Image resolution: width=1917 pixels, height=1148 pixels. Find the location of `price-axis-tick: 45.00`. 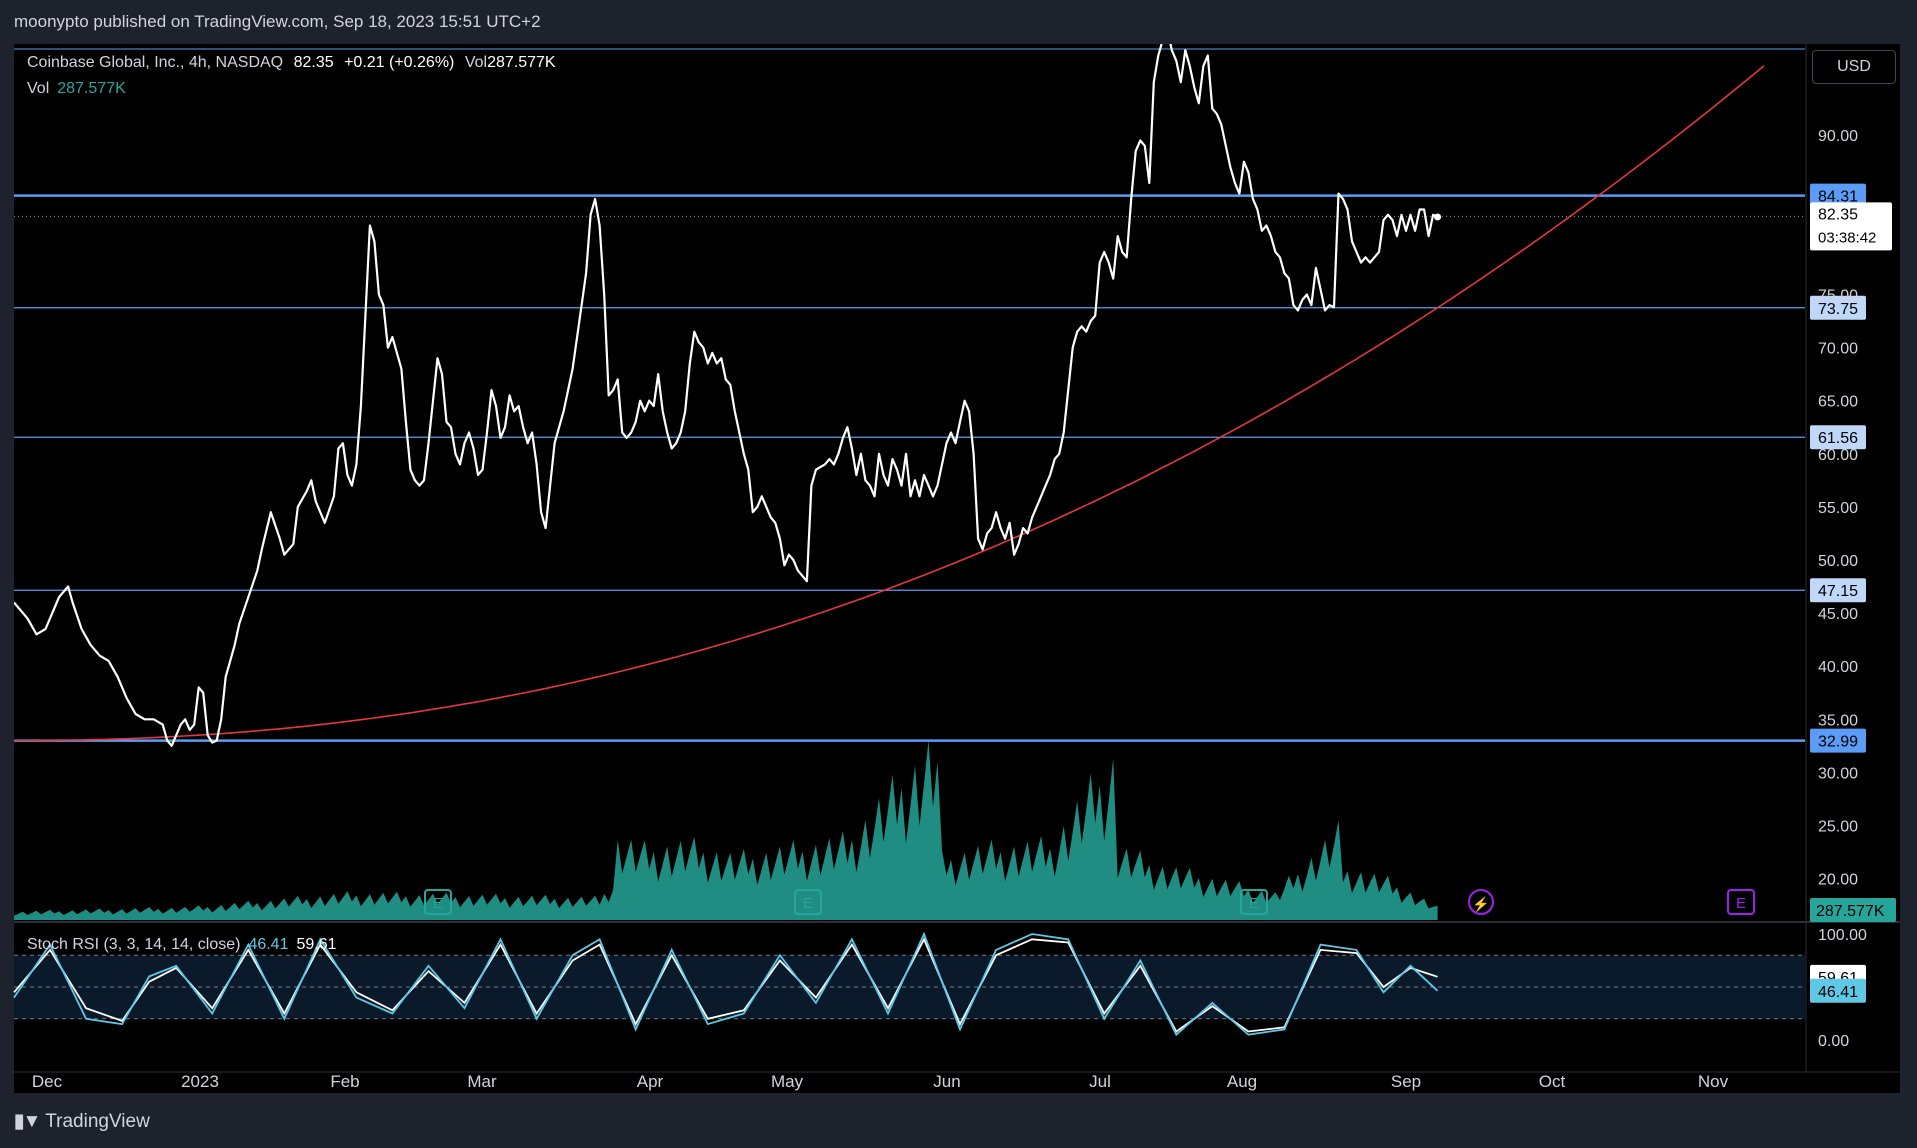

price-axis-tick: 45.00 is located at coordinates (1838, 614).